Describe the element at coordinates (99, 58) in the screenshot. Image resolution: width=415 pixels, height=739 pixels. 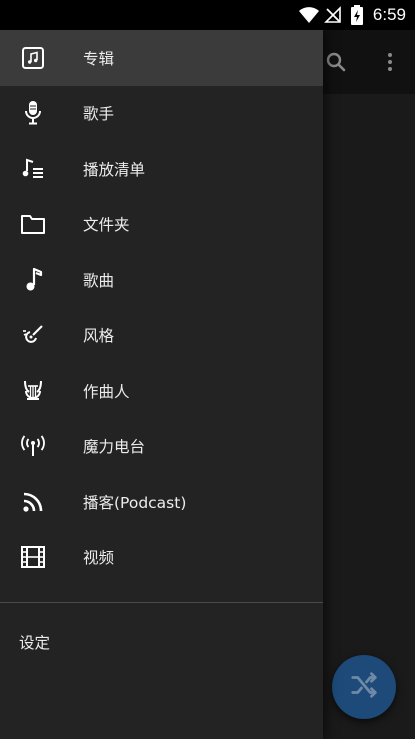
I see `drawer-item-label: 专辑` at that location.